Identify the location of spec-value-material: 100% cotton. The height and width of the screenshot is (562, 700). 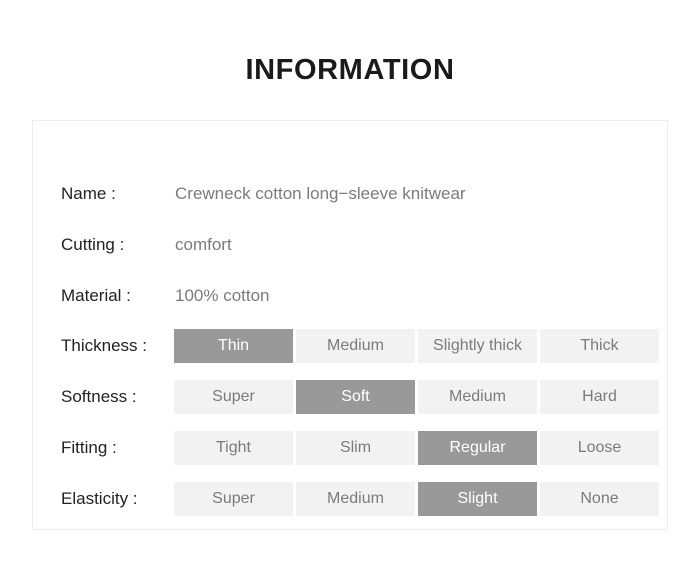
(222, 295).